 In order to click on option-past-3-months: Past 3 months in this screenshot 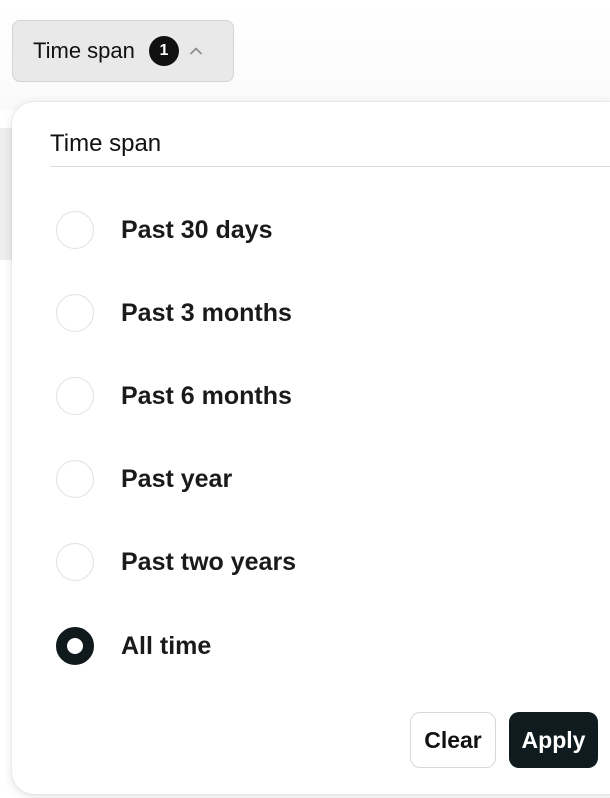, I will do `click(174, 313)`.